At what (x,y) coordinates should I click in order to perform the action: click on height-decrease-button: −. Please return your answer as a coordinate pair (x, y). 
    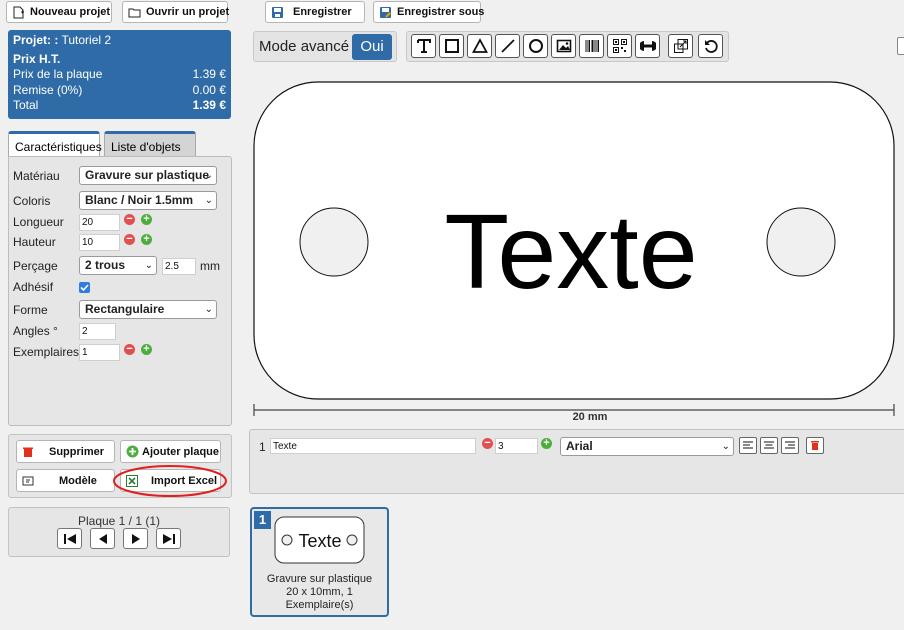
    Looking at the image, I should click on (129, 239).